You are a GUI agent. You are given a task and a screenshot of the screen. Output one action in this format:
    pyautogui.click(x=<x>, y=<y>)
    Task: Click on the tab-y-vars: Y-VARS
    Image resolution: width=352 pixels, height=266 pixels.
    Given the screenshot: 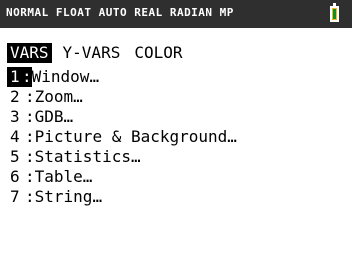 What is the action you would take?
    pyautogui.click(x=92, y=53)
    